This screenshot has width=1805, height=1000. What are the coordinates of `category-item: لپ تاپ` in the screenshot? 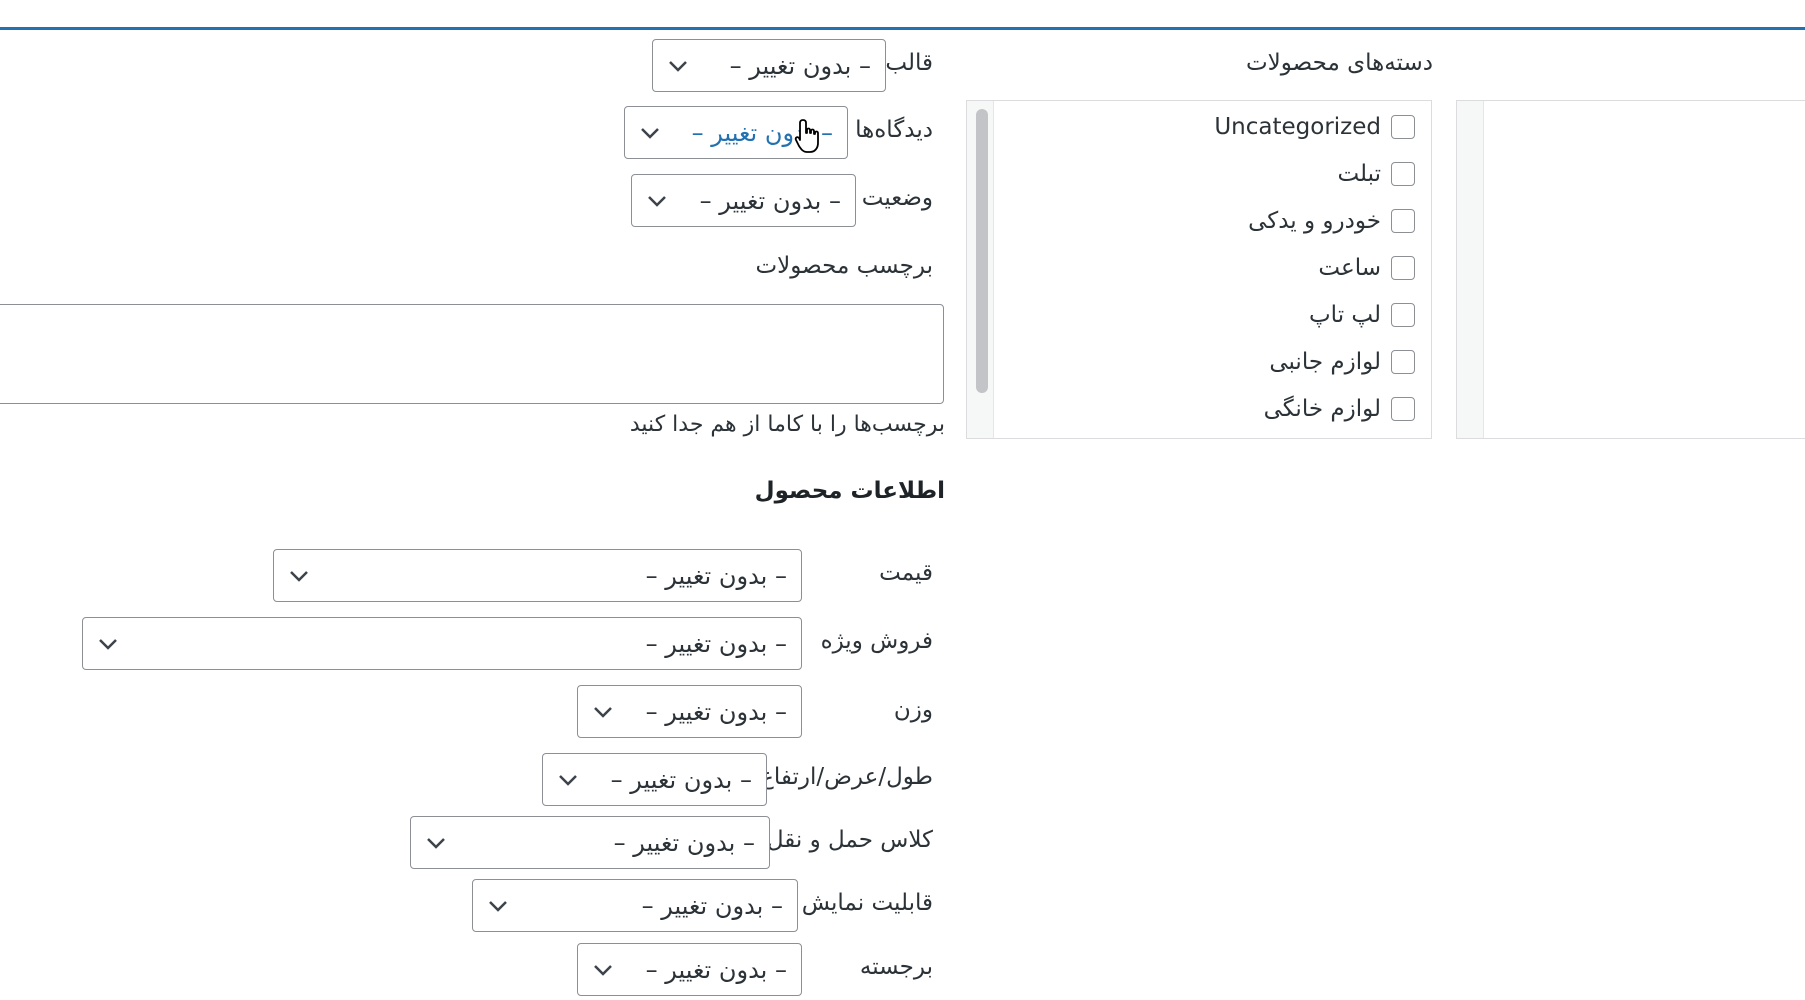 It's located at (1362, 315).